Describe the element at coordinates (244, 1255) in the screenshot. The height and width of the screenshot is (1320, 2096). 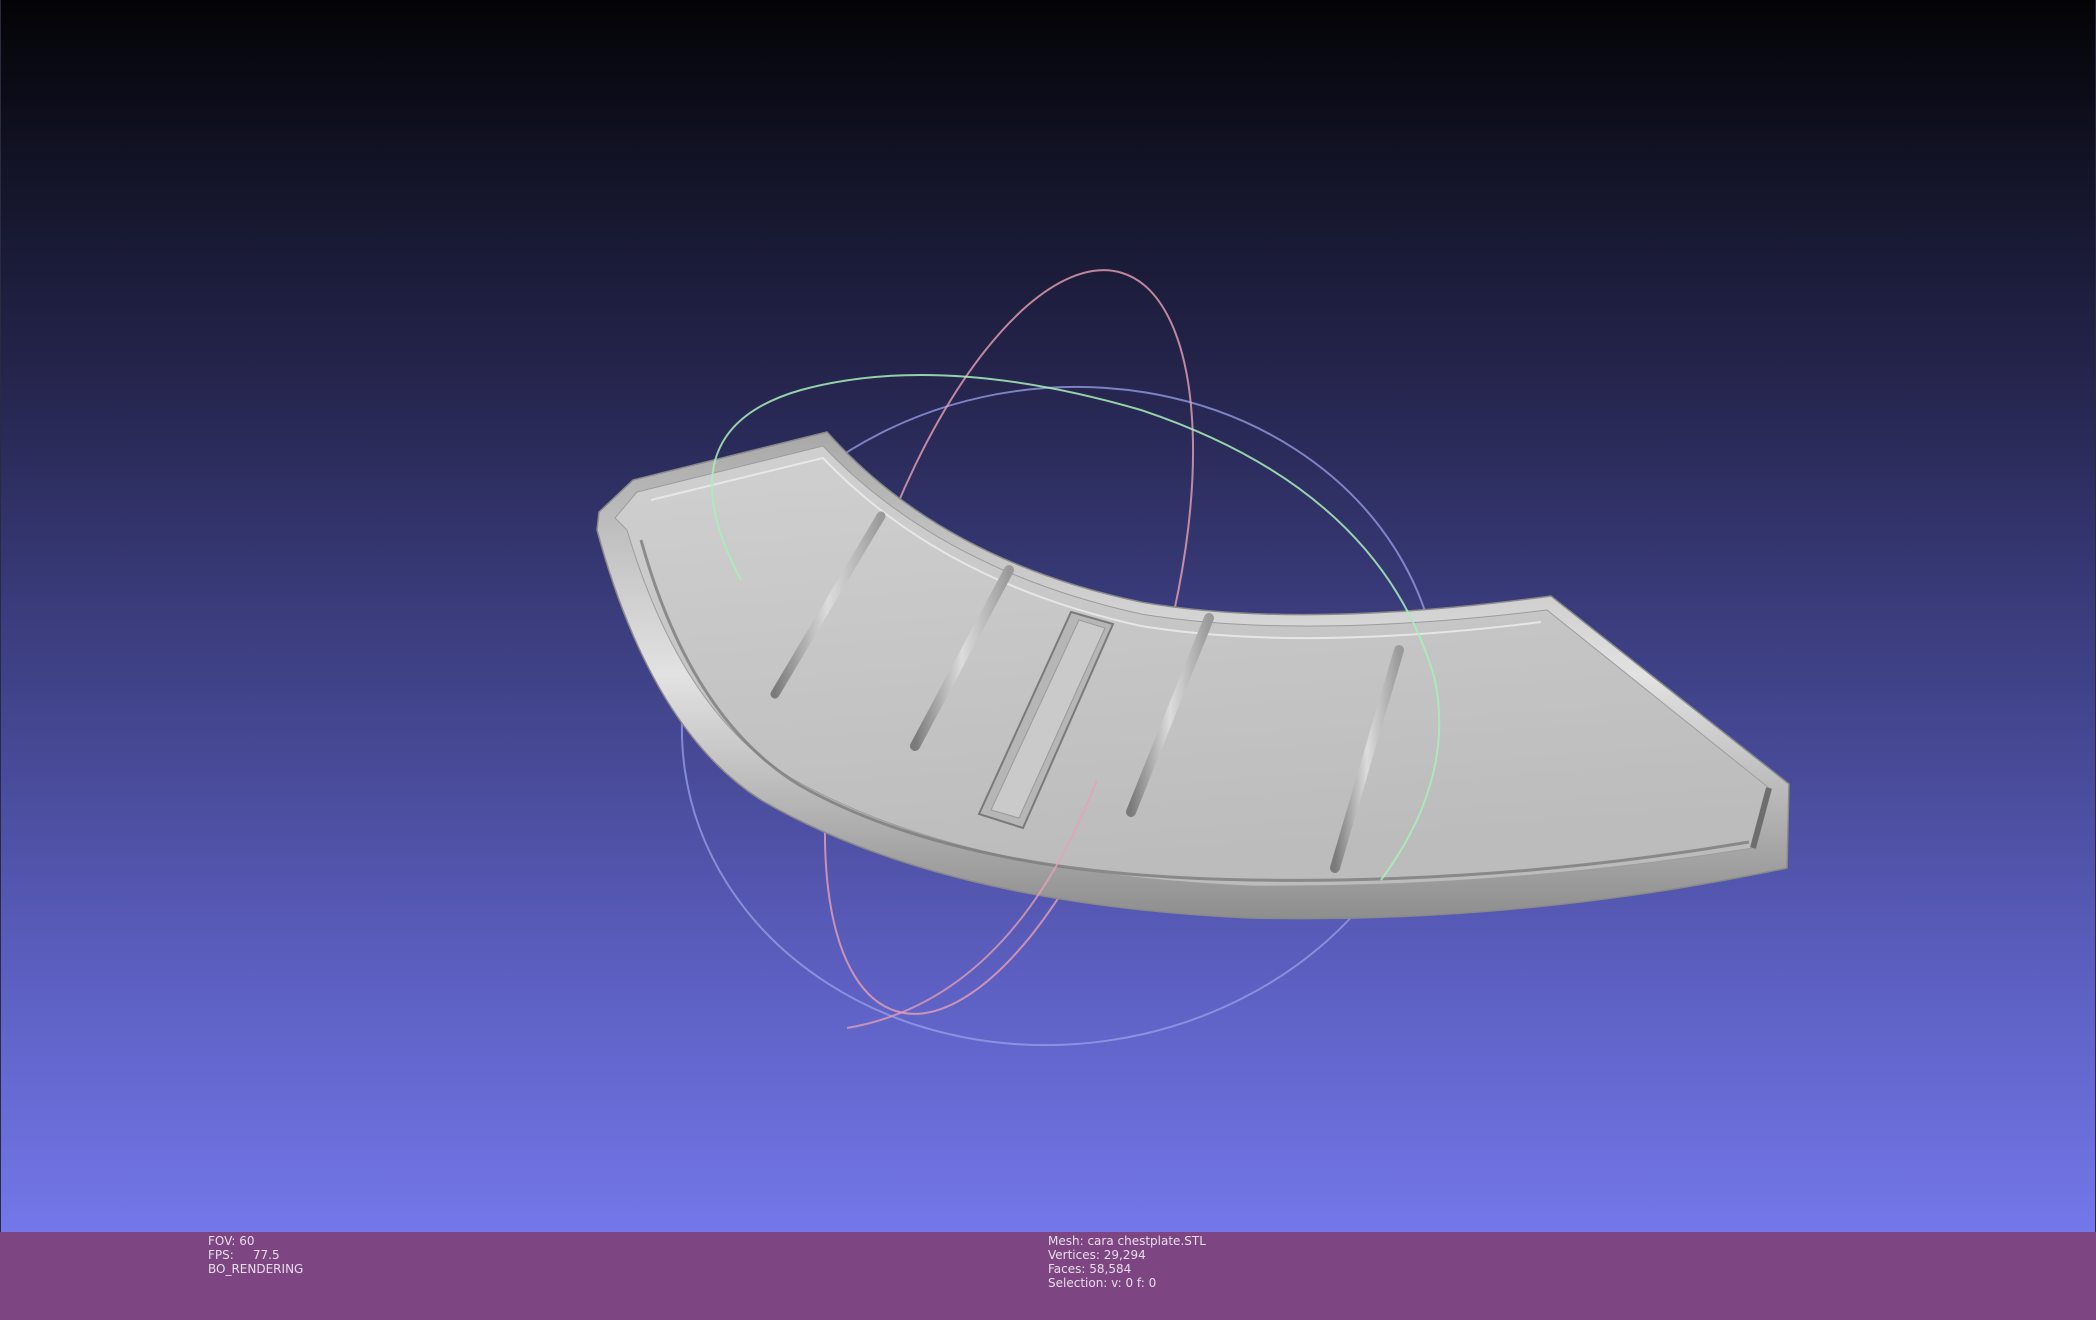
I see `fps-readout: FPS: 77.5` at that location.